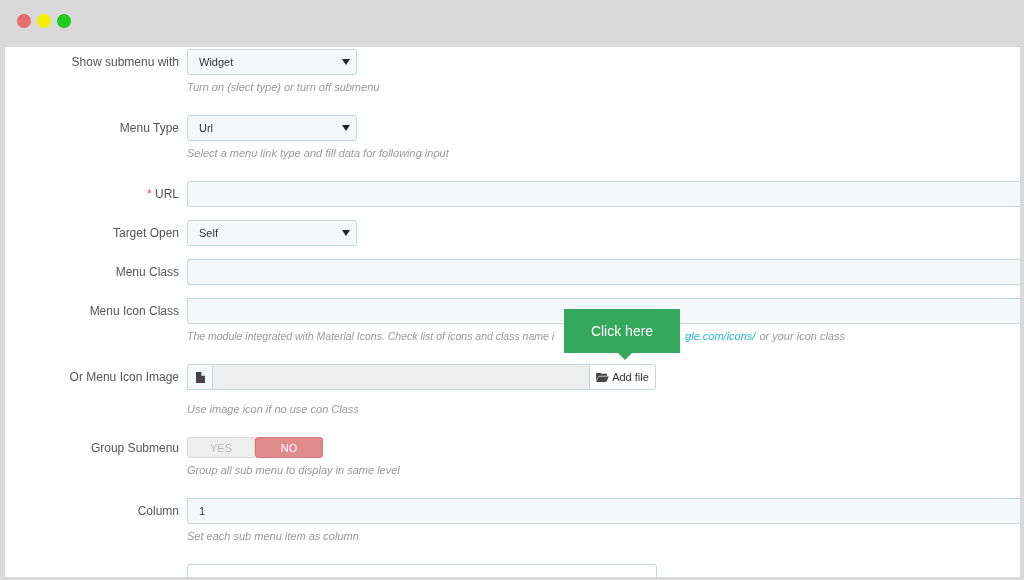 This screenshot has width=1024, height=580. What do you see at coordinates (64, 20) in the screenshot?
I see `maximize-button` at bounding box center [64, 20].